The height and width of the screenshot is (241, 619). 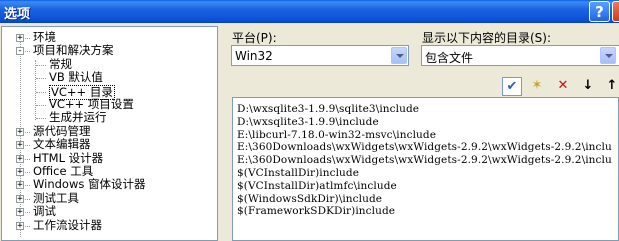 I want to click on move-up-button: ↑, so click(x=610, y=86).